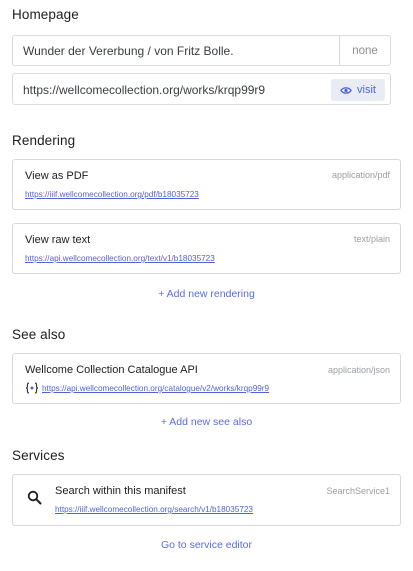 The image size is (413, 571). Describe the element at coordinates (358, 370) in the screenshot. I see `see-also-format: application/json` at that location.